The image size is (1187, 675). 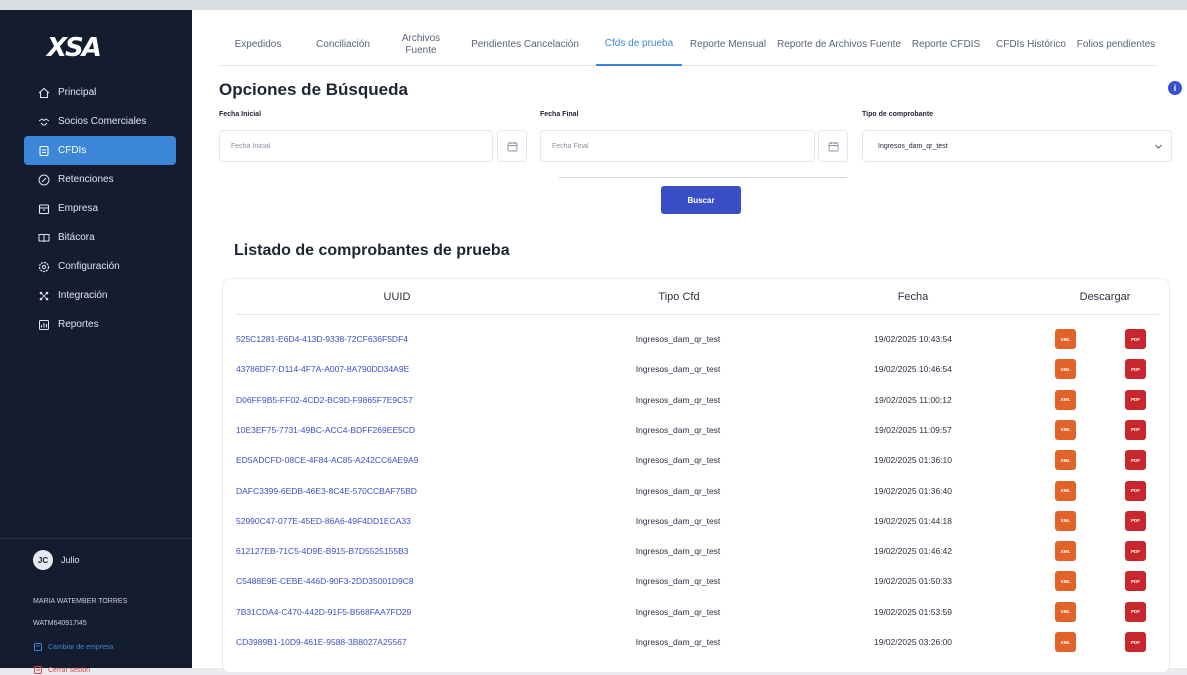 I want to click on change-company-link: Cambiar de empresa, so click(x=73, y=647).